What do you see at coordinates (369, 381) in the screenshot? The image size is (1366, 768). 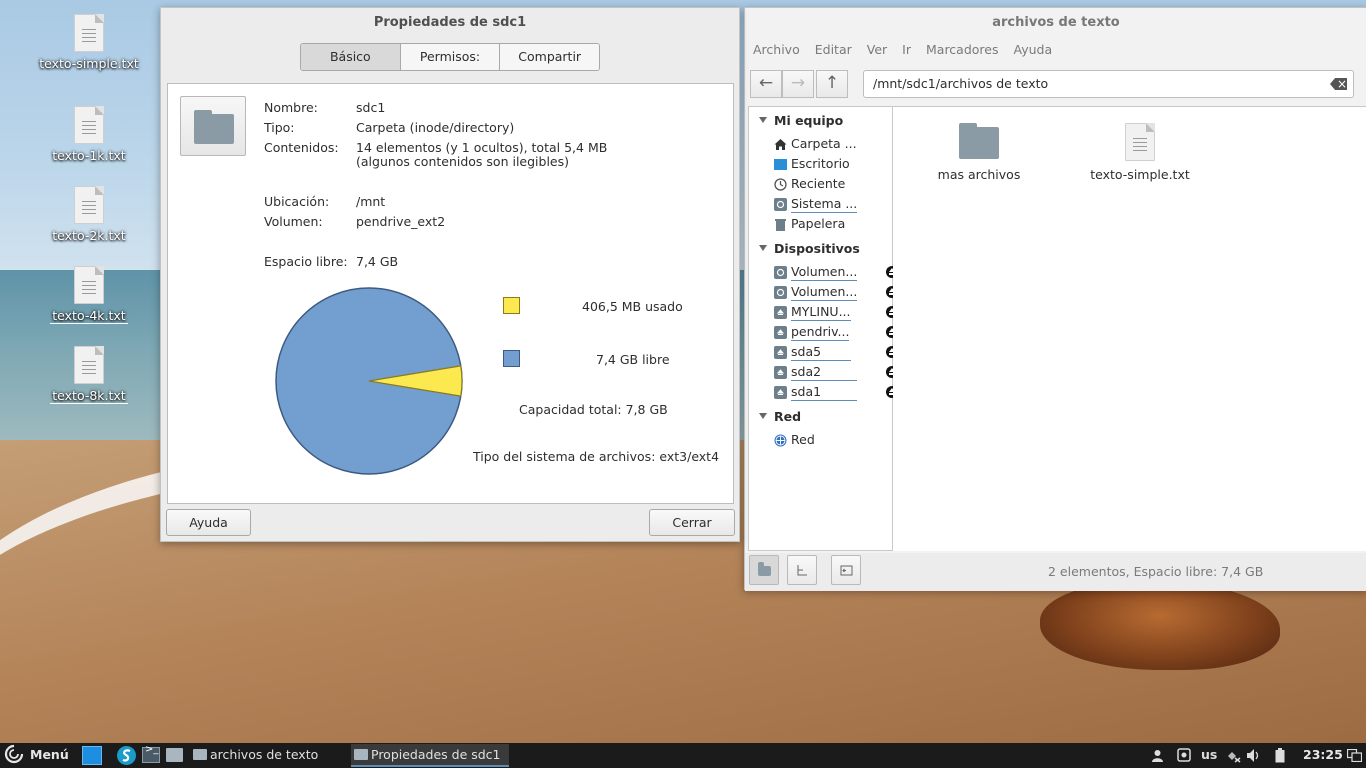 I see `disk-usage-pie` at bounding box center [369, 381].